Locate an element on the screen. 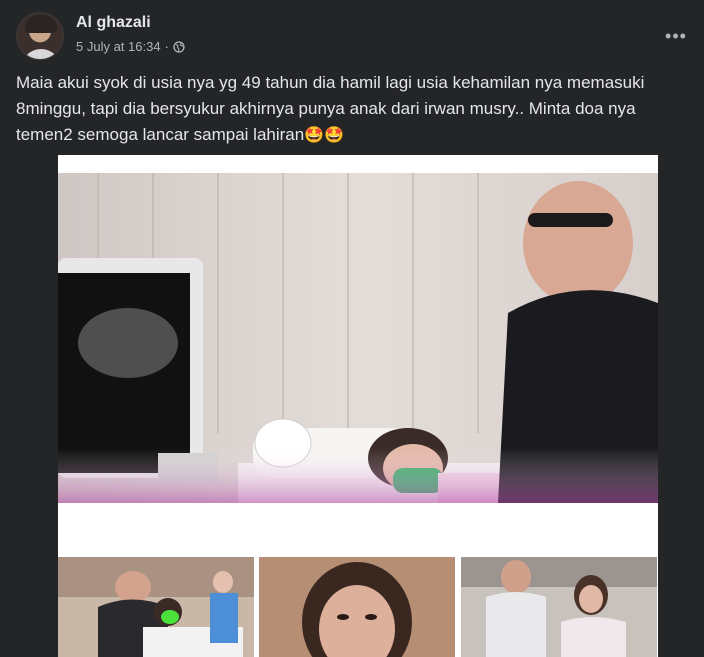  caption-emoji: 🤩🤩 is located at coordinates (324, 134).